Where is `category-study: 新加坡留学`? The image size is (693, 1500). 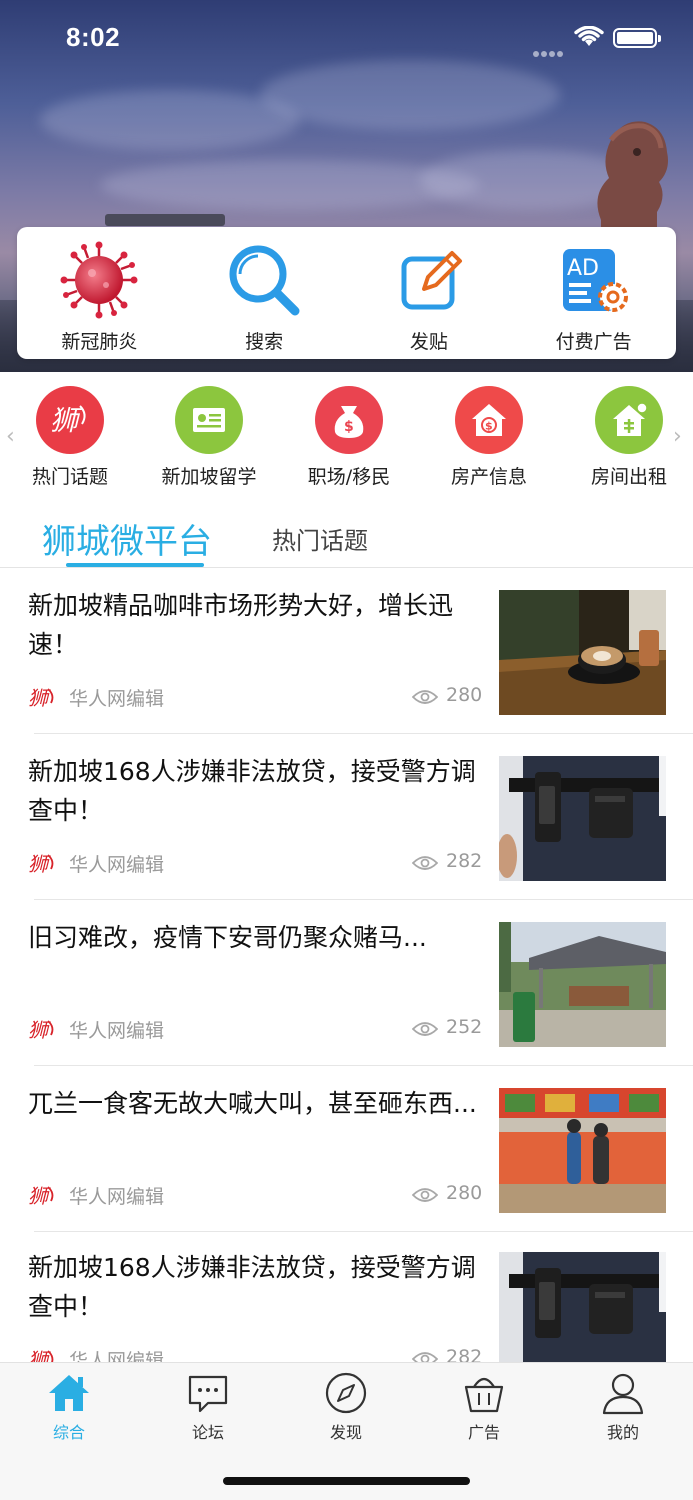
category-study: 新加坡留学 is located at coordinates (209, 437).